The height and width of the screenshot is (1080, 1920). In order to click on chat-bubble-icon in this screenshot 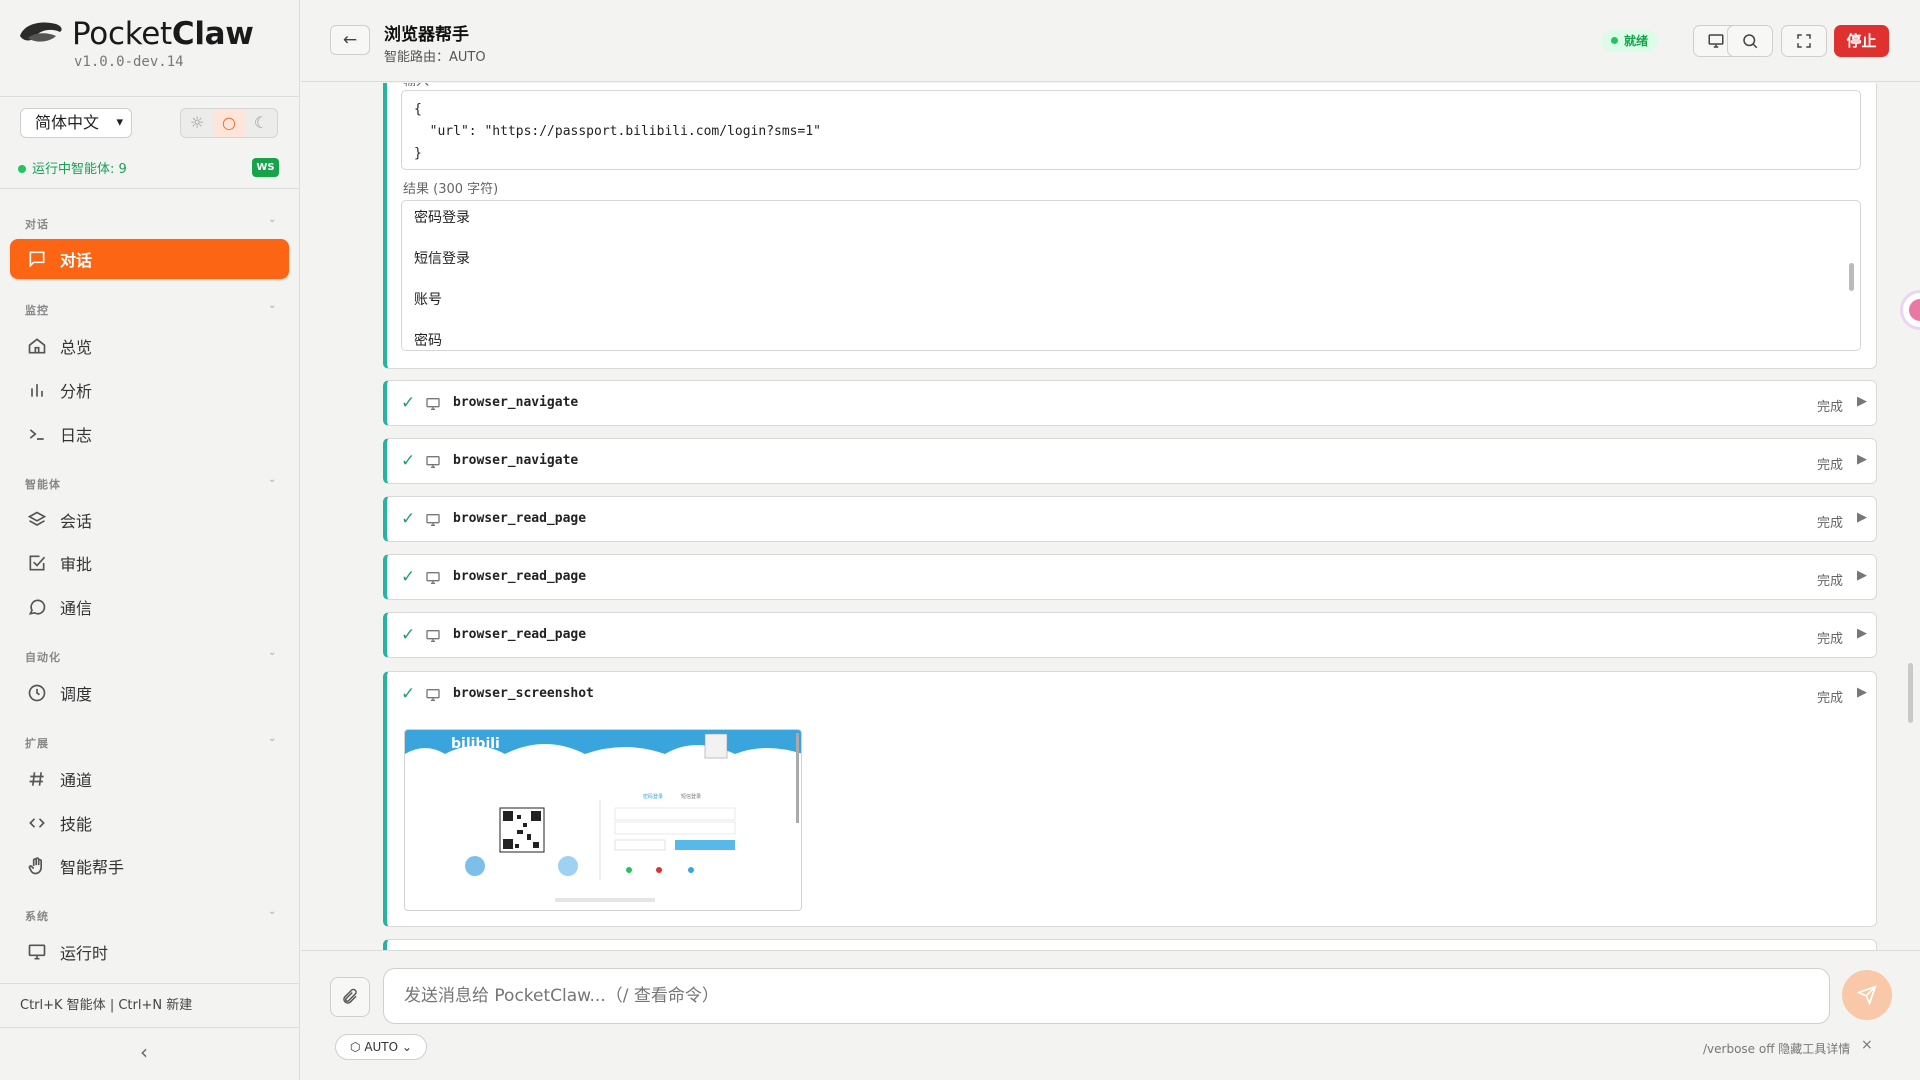, I will do `click(37, 259)`.